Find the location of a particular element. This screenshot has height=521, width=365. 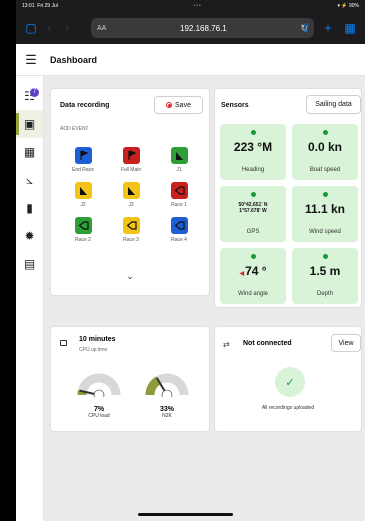

event-label: Race 3 is located at coordinates (131, 240).